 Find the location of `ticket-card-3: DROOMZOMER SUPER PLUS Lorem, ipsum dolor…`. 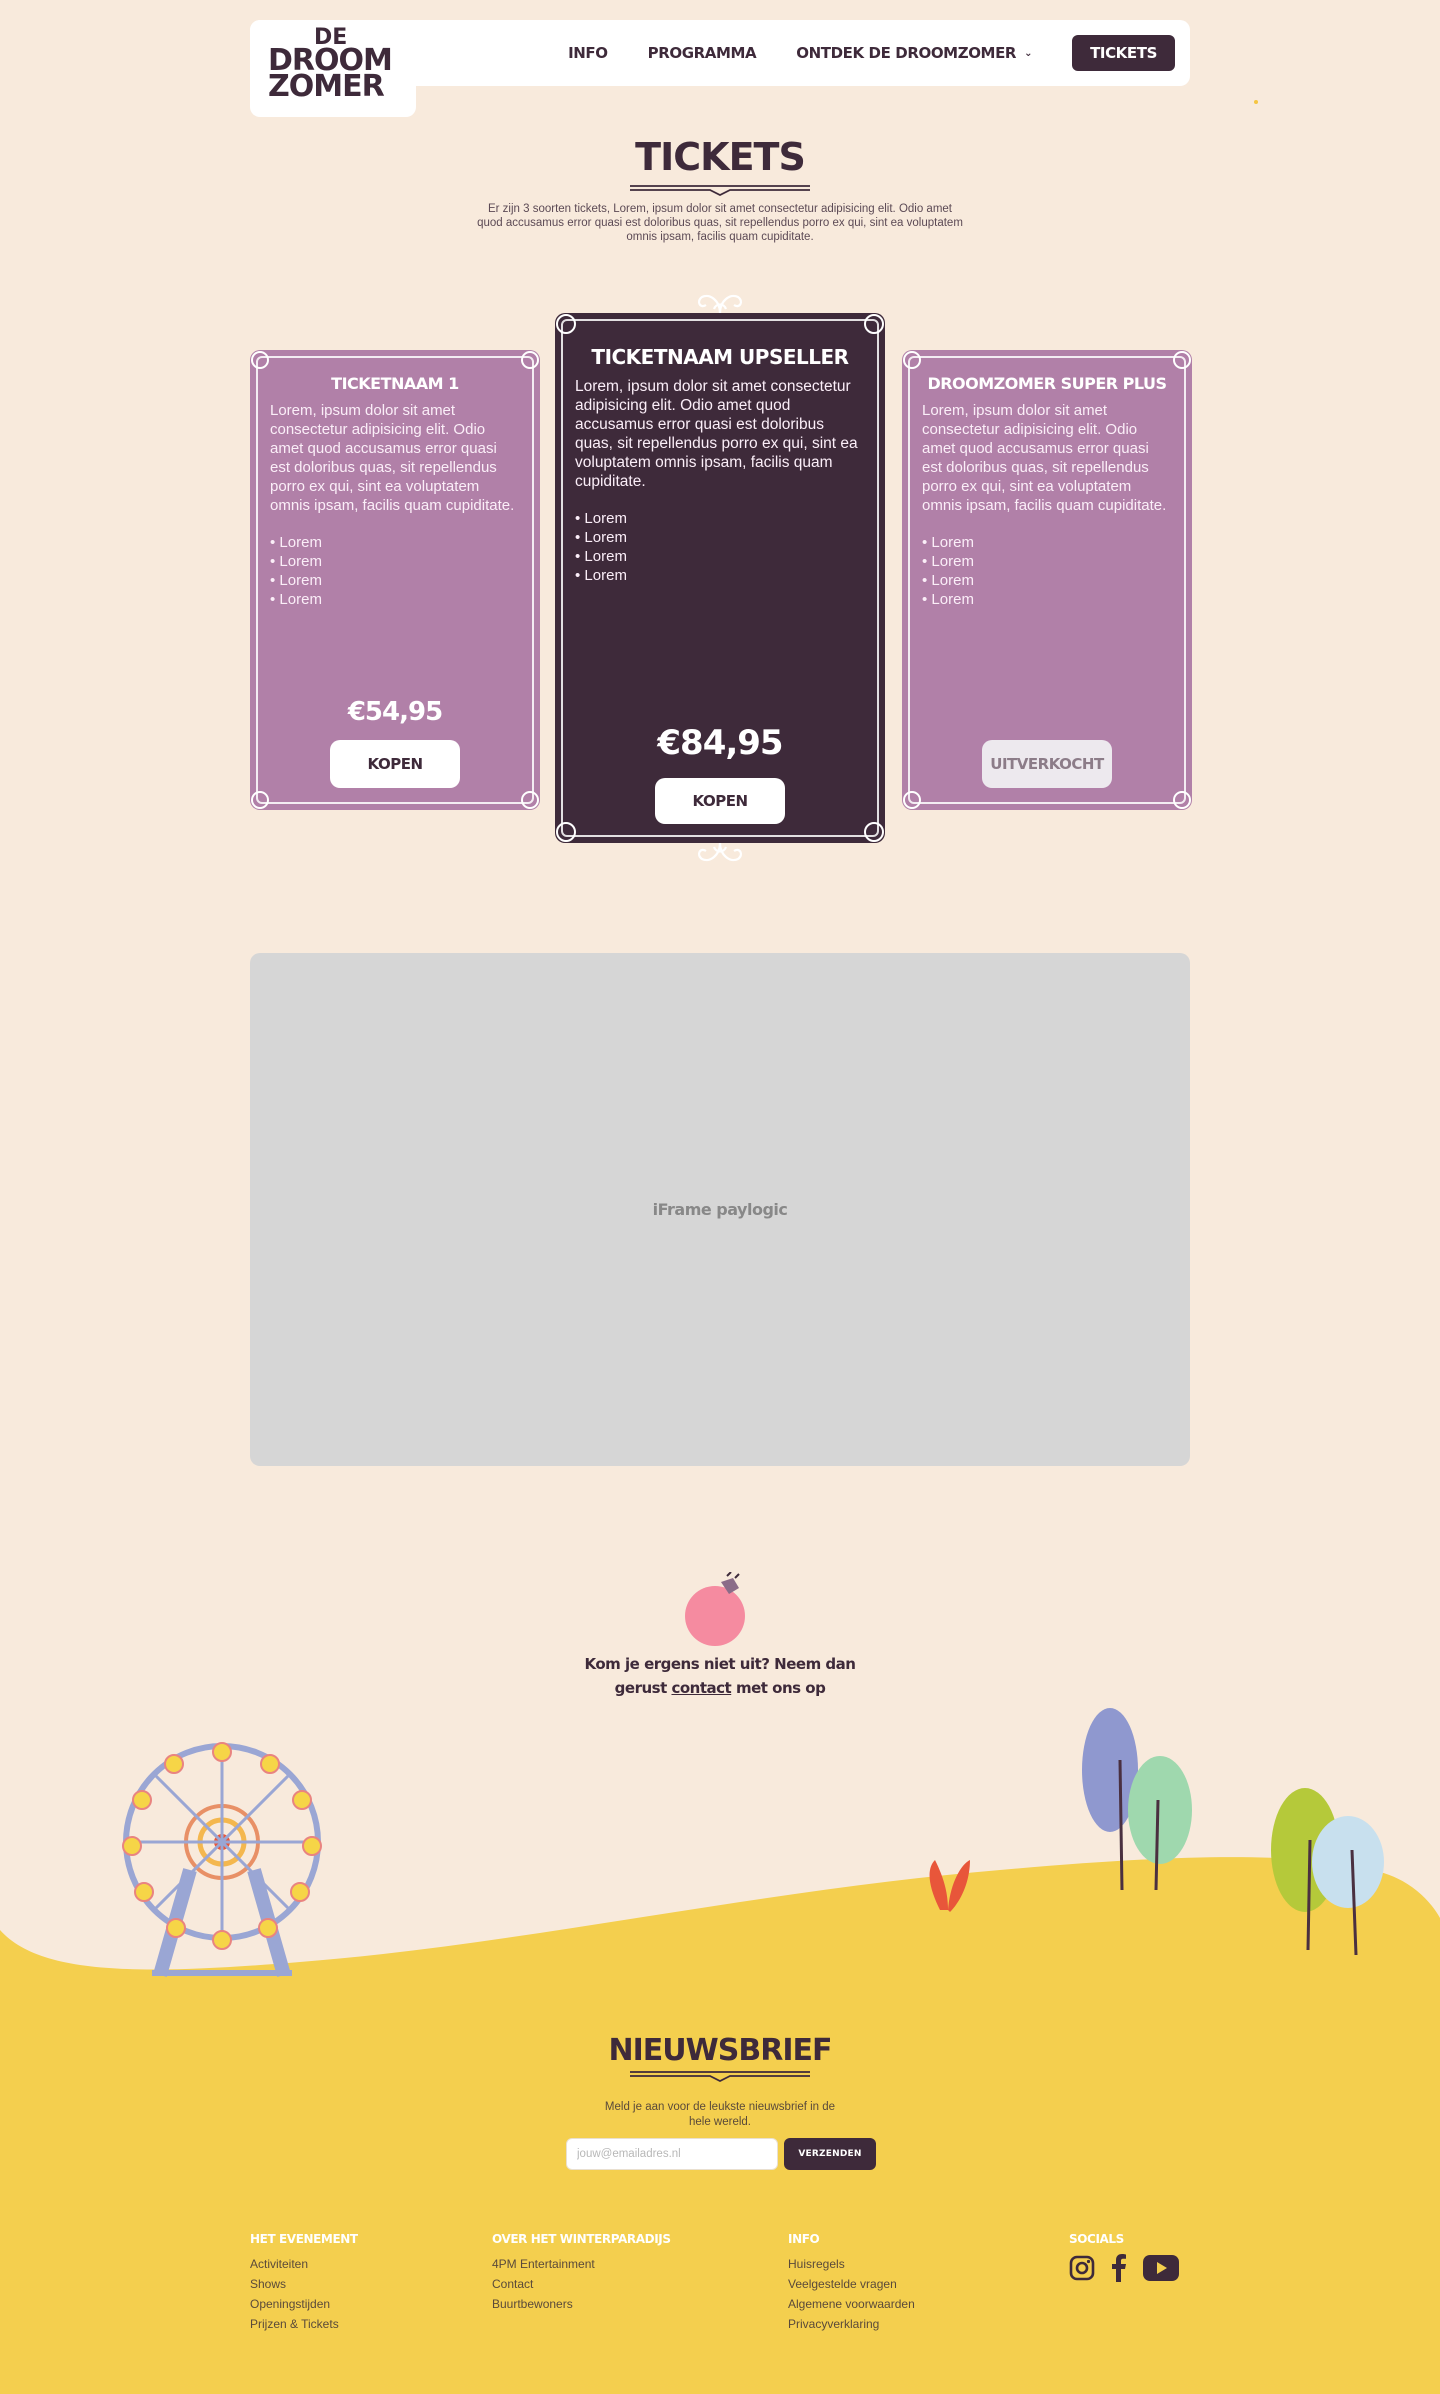

ticket-card-3: DROOMZOMER SUPER PLUS Lorem, ipsum dolor… is located at coordinates (1047, 580).